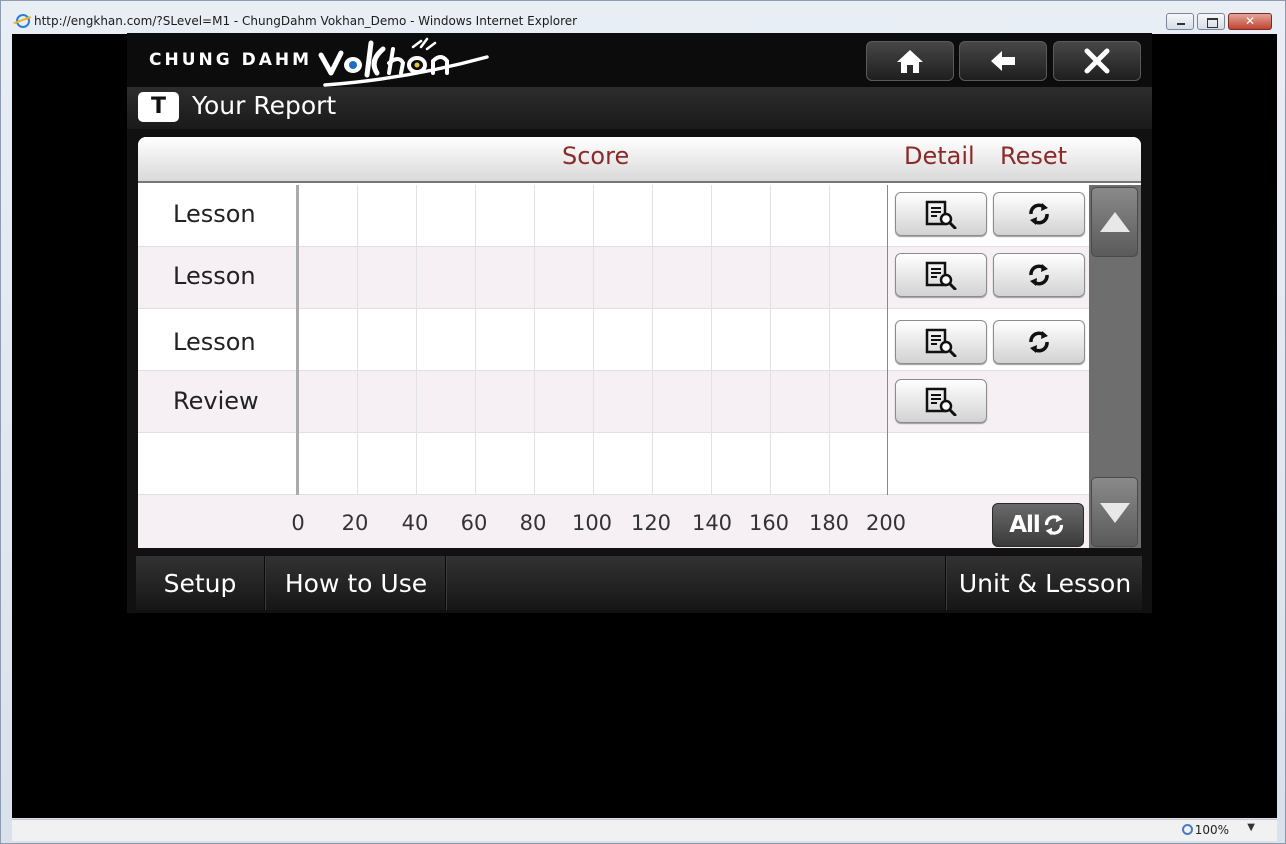 The image size is (1286, 844). Describe the element at coordinates (886, 523) in the screenshot. I see `axis-tick-label: 200` at that location.